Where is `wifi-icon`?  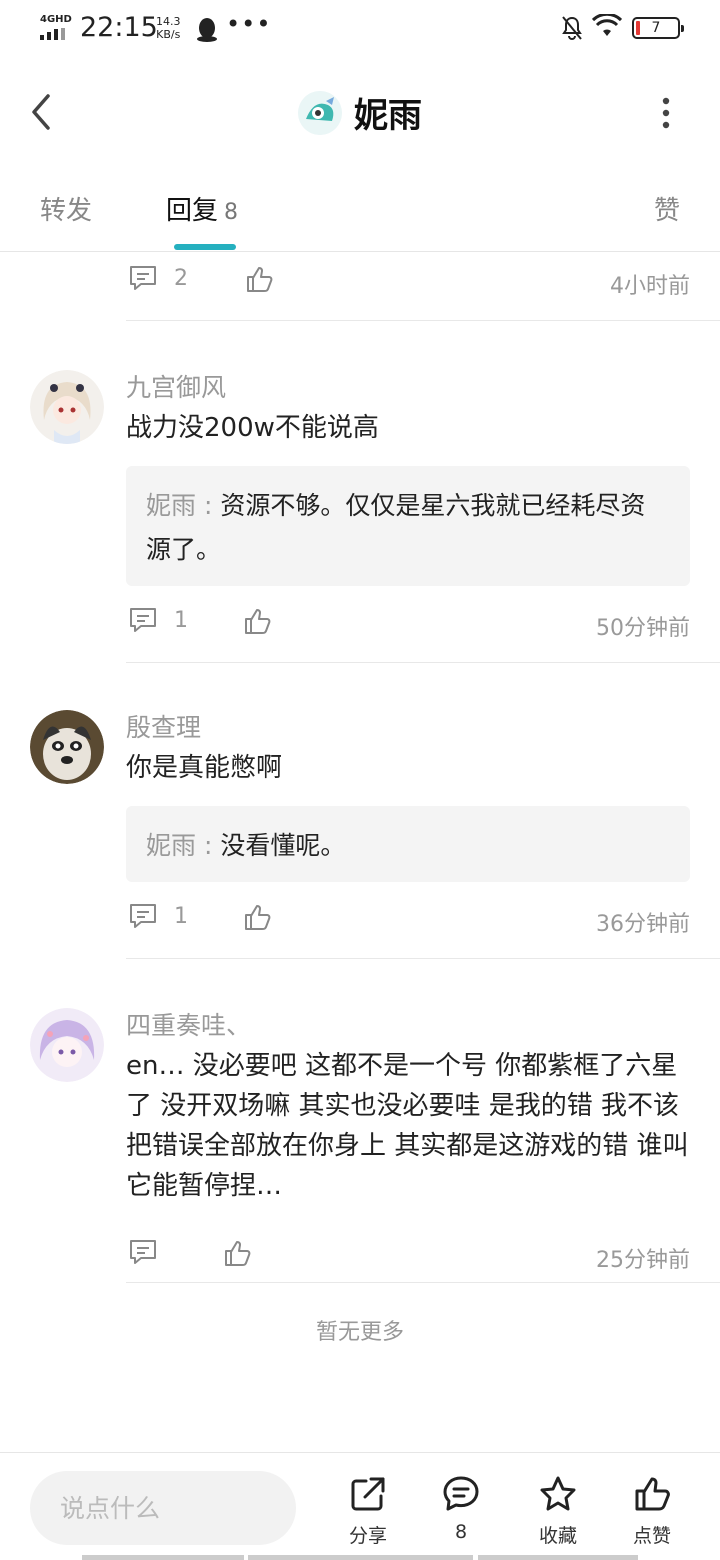
wifi-icon is located at coordinates (607, 27).